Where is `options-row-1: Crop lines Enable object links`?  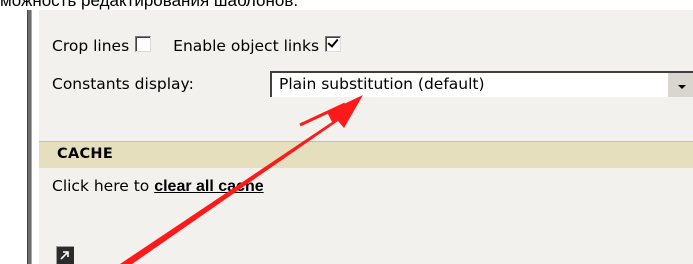 options-row-1: Crop lines Enable object links is located at coordinates (197, 45).